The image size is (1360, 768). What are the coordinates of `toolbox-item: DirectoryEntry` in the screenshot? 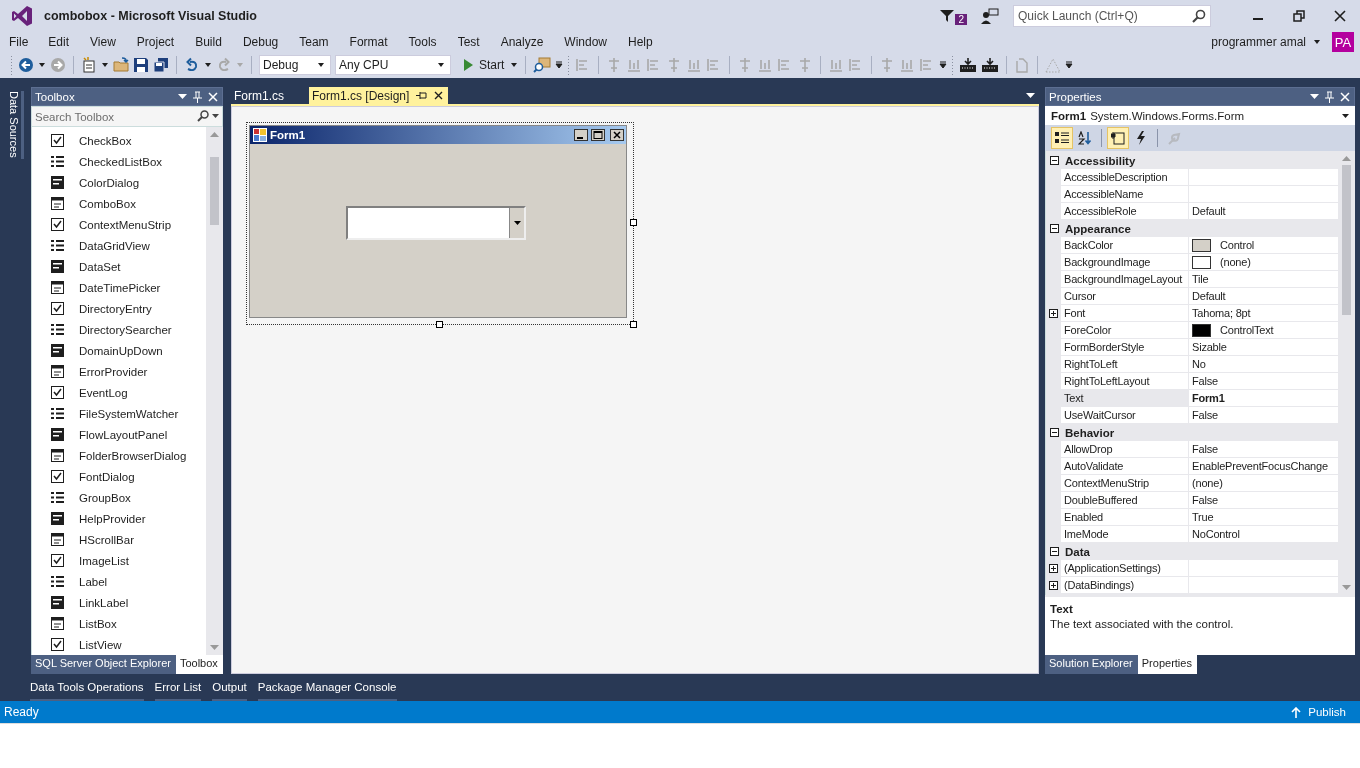 It's located at (119, 308).